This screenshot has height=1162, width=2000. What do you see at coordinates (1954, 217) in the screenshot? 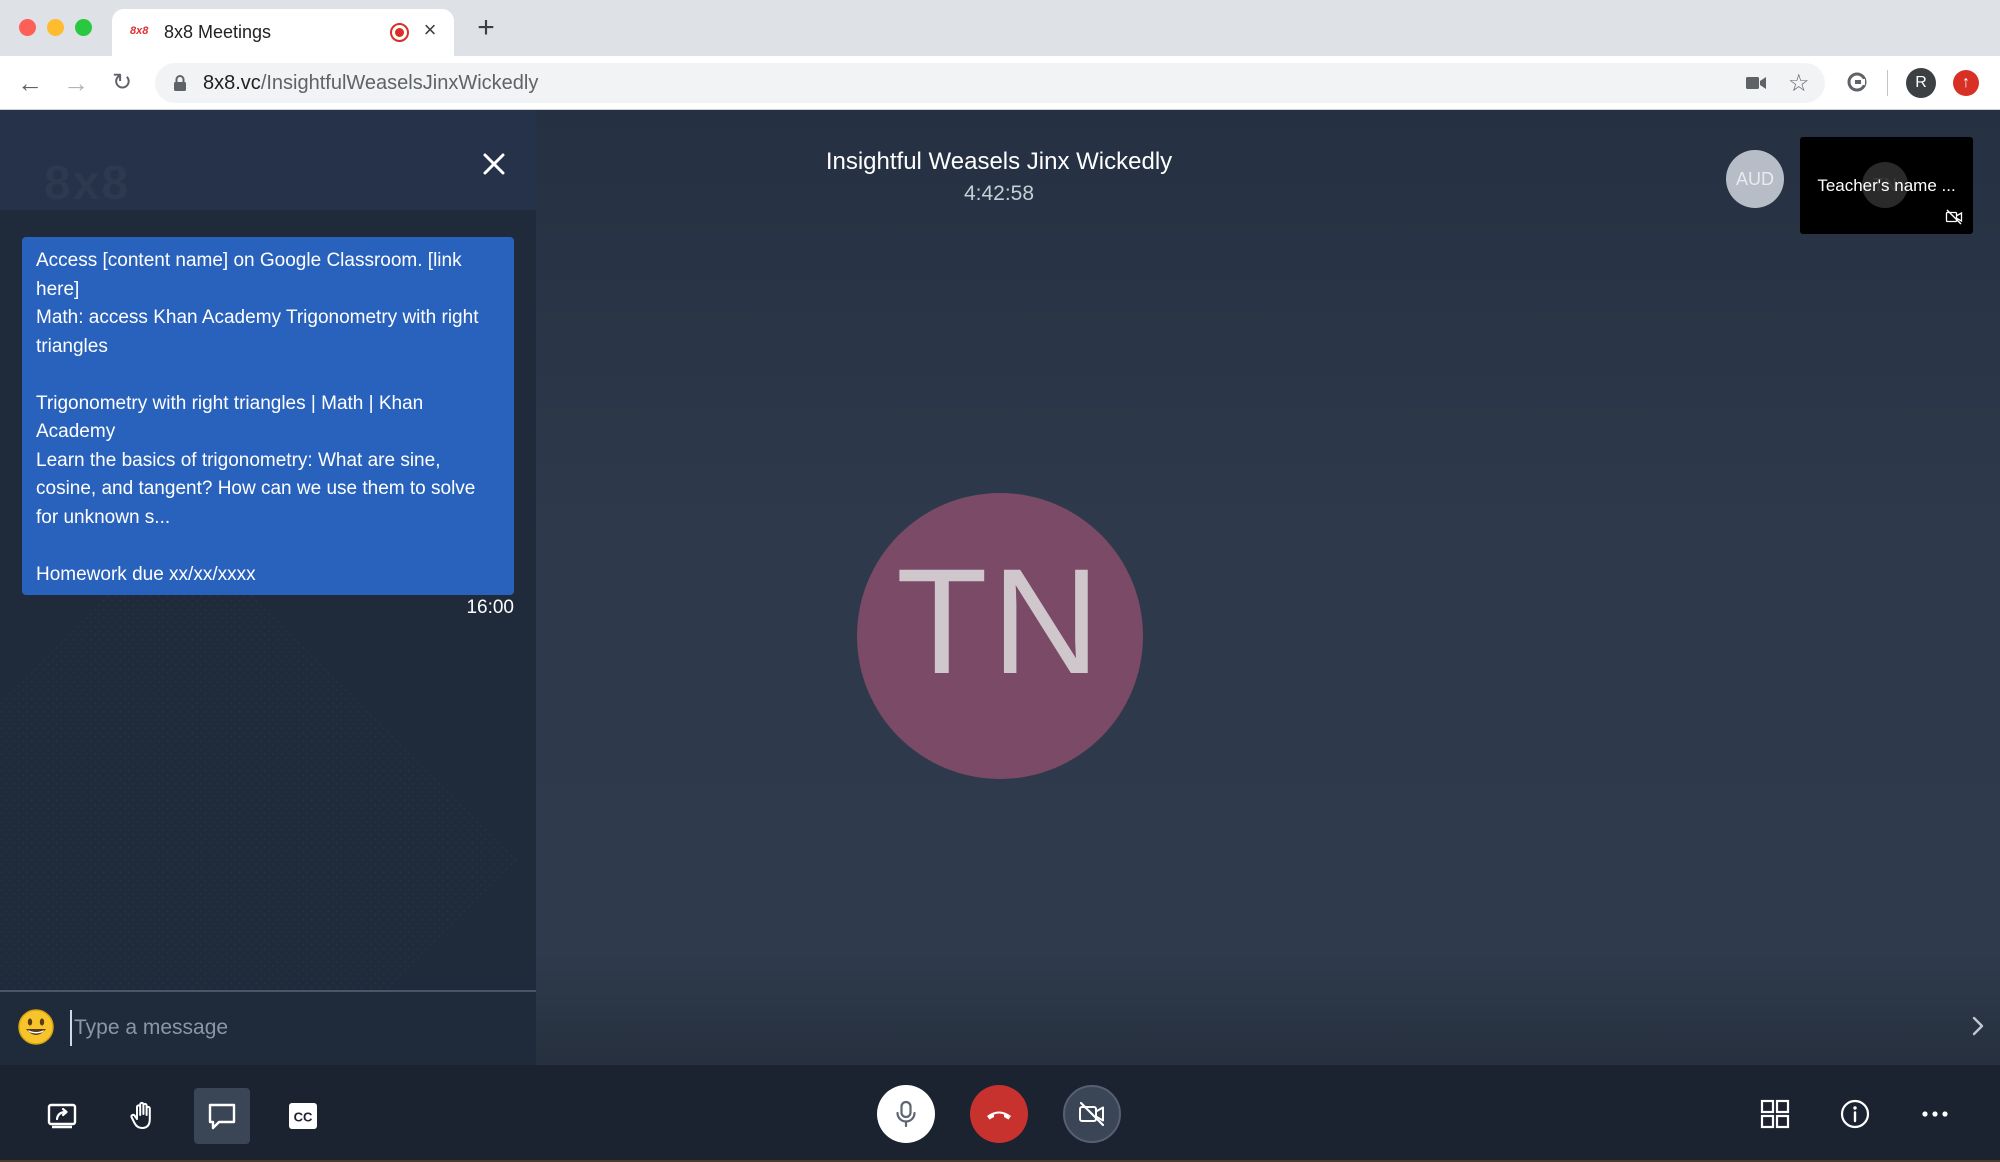
I see `camera-off-icon` at bounding box center [1954, 217].